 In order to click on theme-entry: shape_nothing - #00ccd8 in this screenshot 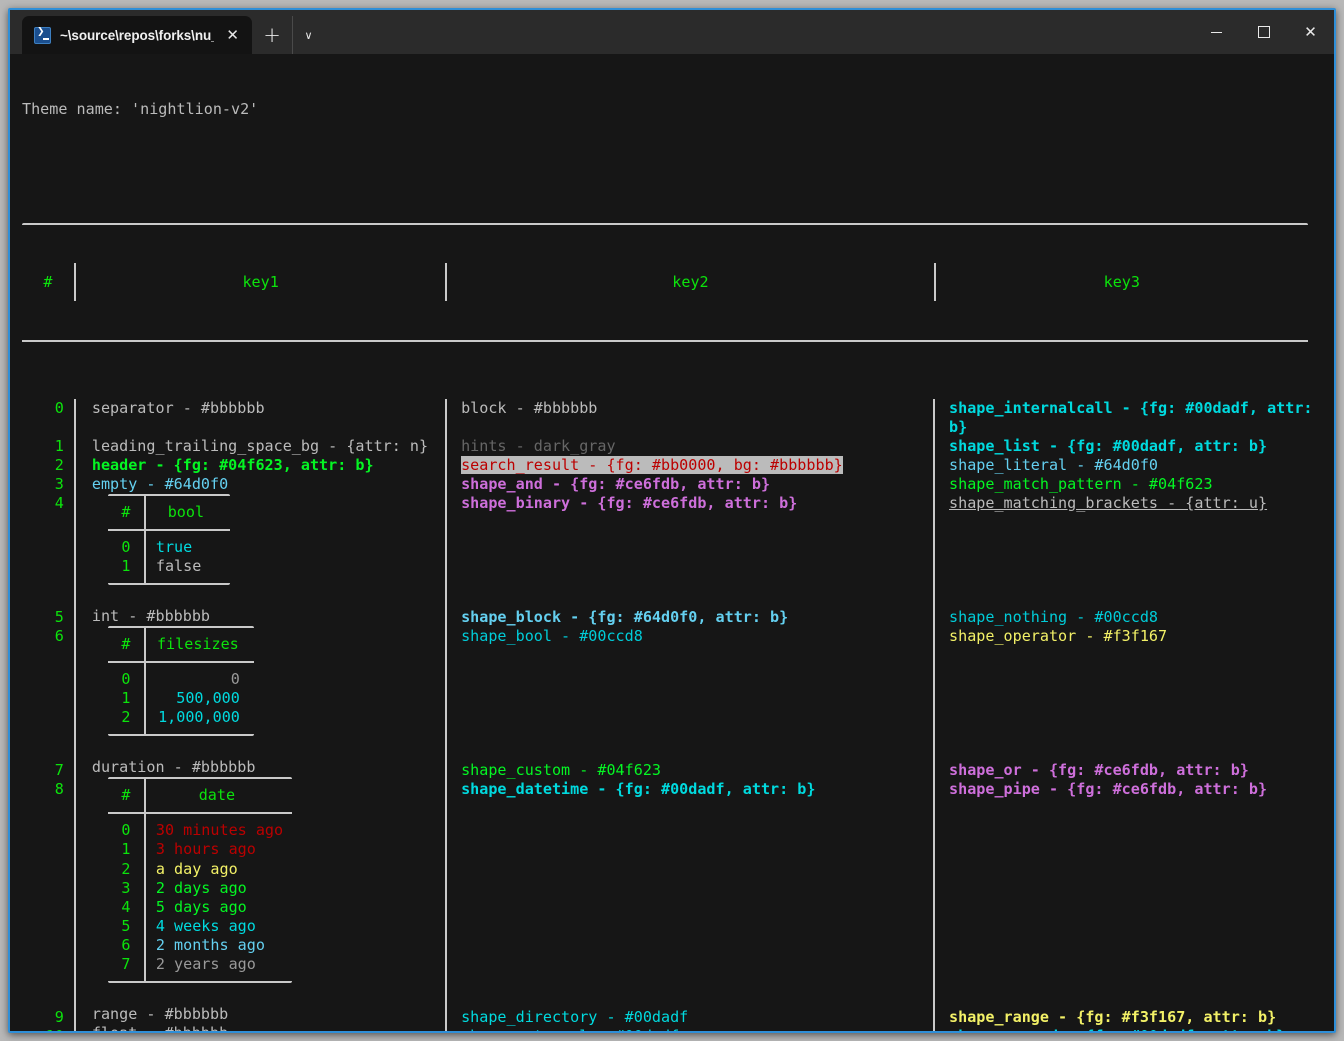, I will do `click(1054, 617)`.